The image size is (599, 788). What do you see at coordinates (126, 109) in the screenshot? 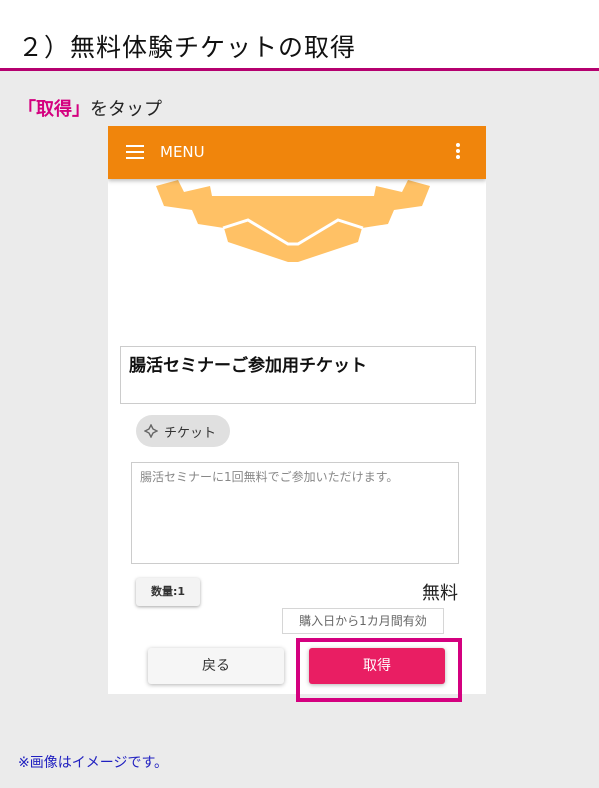
I see `instruction-rest: をタップ` at bounding box center [126, 109].